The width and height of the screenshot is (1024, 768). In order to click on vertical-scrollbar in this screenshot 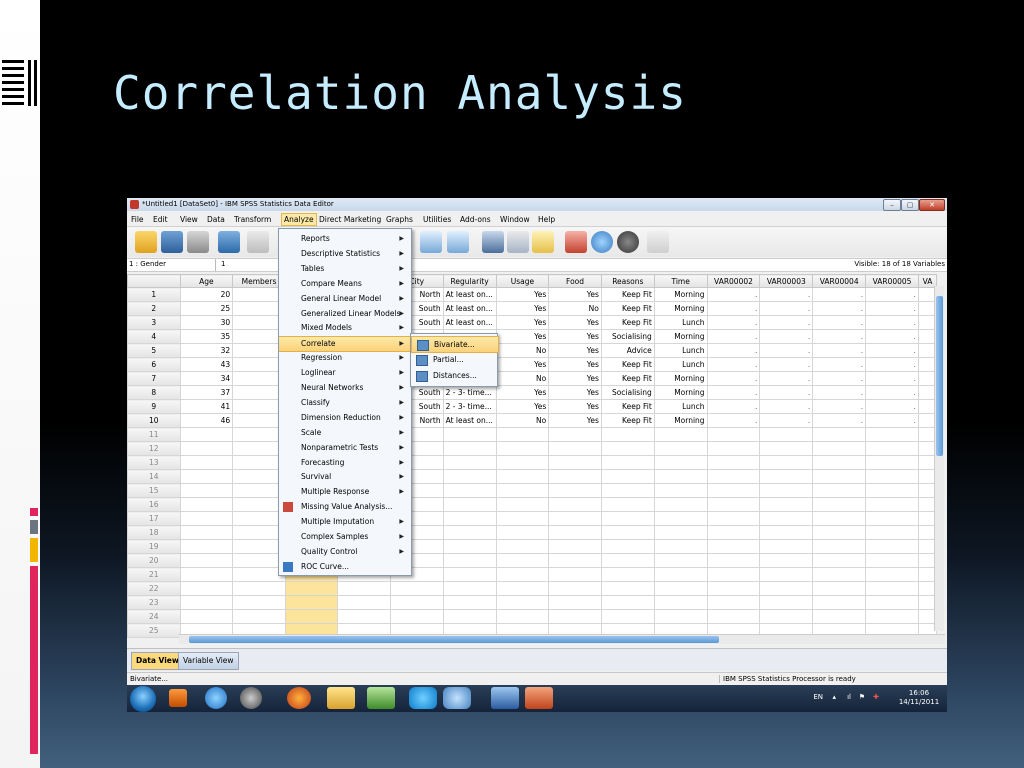, I will do `click(939, 458)`.